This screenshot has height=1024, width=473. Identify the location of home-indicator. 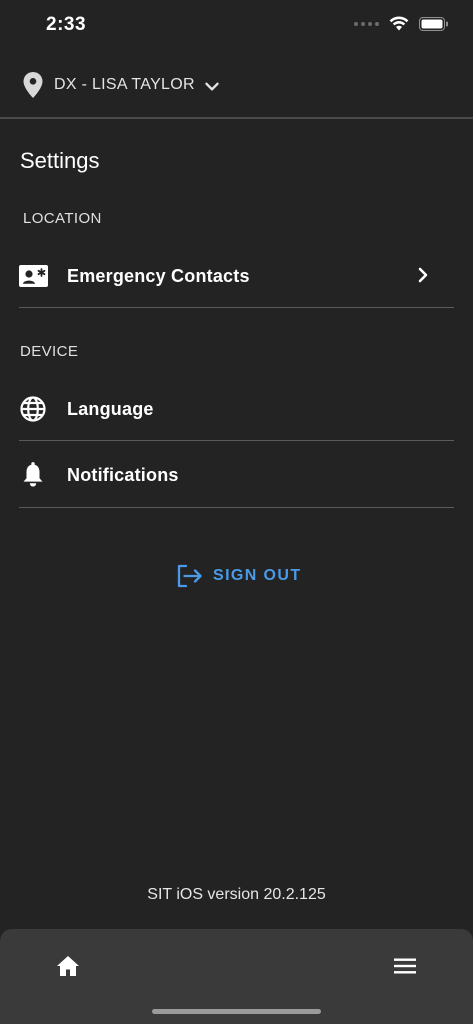
(236, 1011).